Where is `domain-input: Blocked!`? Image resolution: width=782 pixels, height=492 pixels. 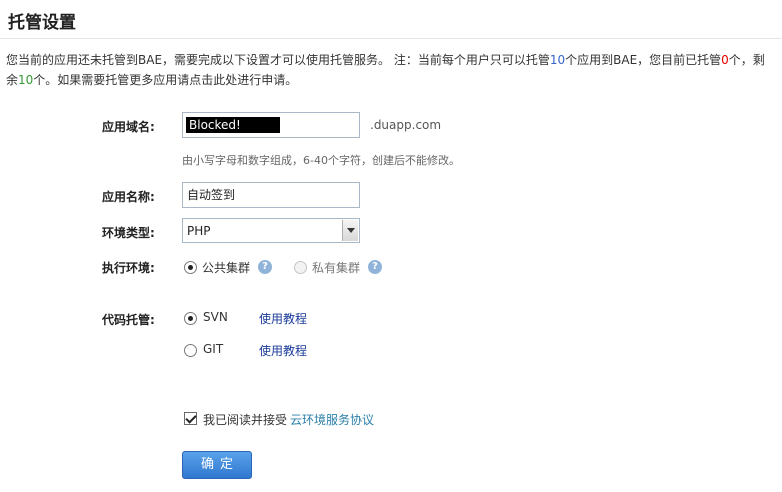 domain-input: Blocked! is located at coordinates (271, 125).